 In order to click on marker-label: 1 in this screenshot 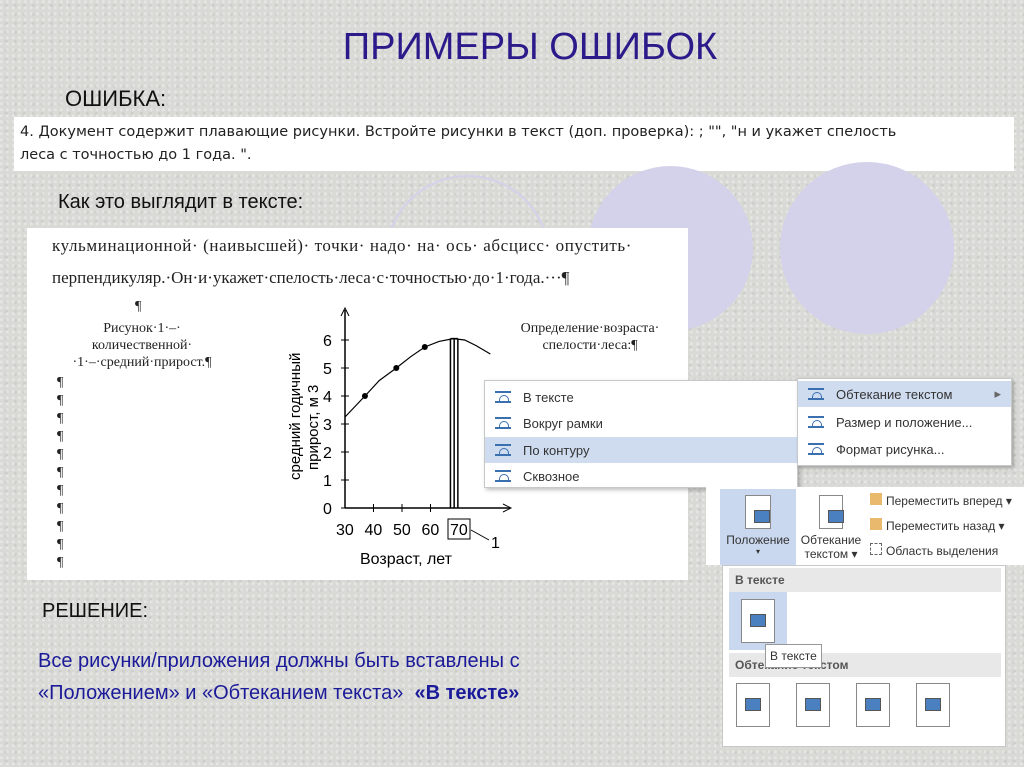, I will do `click(495, 543)`.